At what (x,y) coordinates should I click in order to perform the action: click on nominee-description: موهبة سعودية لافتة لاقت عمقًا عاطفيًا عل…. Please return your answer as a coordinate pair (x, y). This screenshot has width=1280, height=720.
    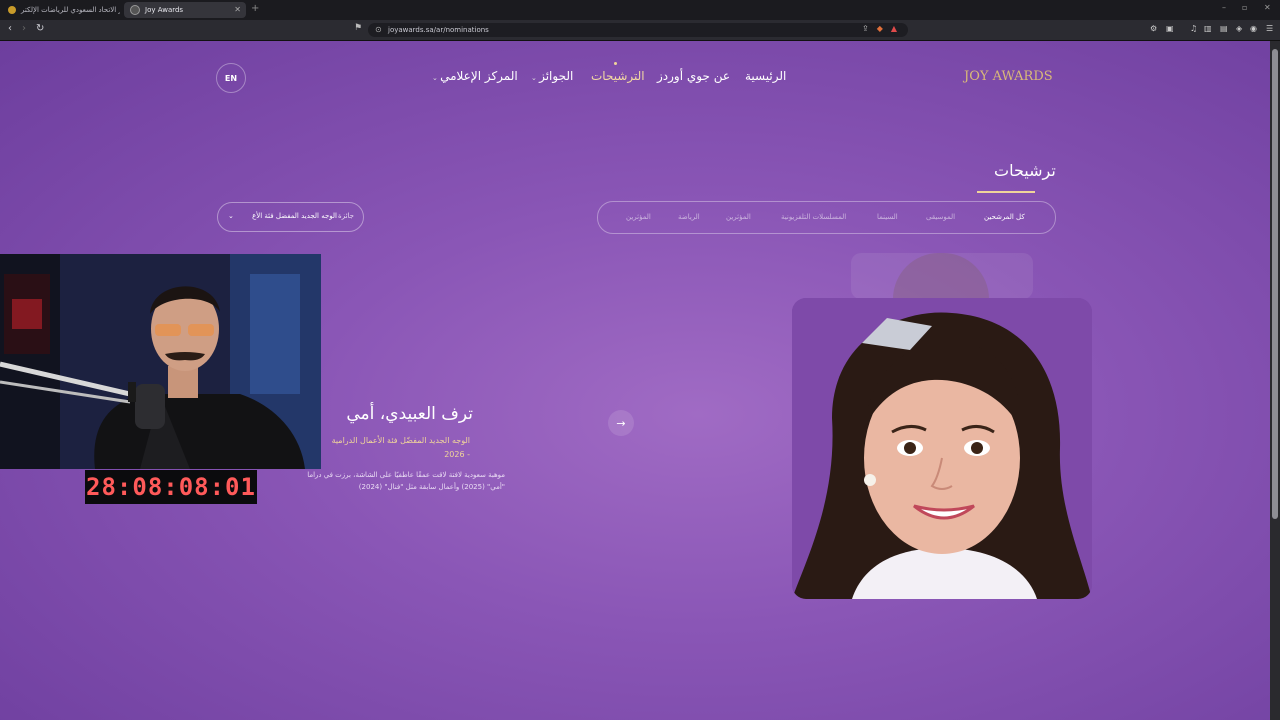
    Looking at the image, I should click on (406, 481).